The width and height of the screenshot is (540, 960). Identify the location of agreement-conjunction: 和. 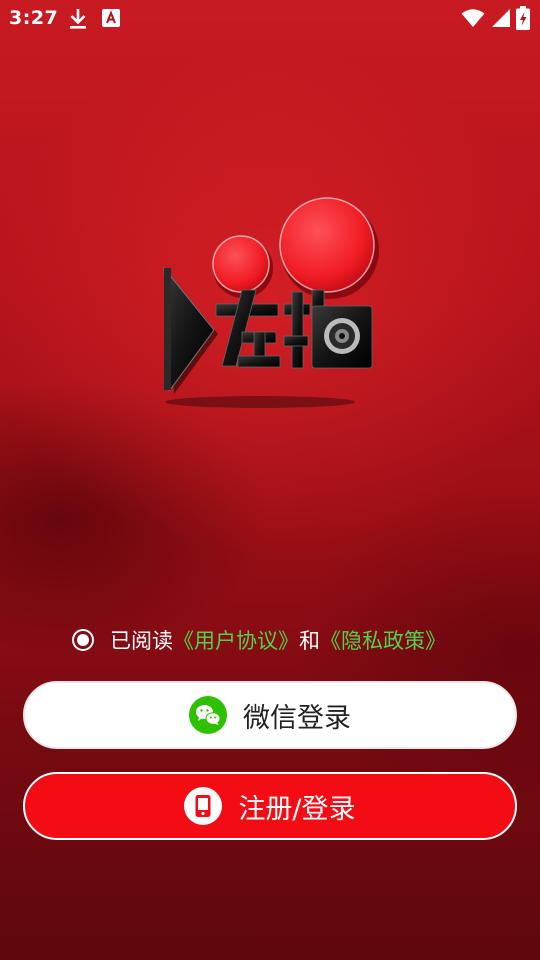
(309, 641).